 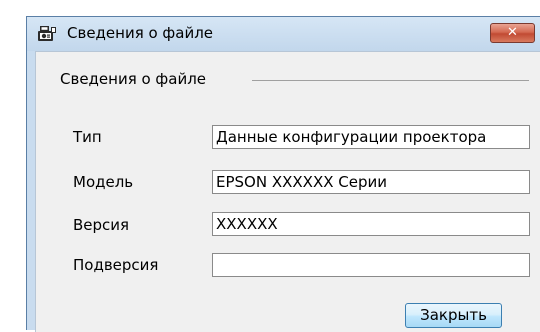 What do you see at coordinates (47, 34) in the screenshot?
I see `projector-file-icon` at bounding box center [47, 34].